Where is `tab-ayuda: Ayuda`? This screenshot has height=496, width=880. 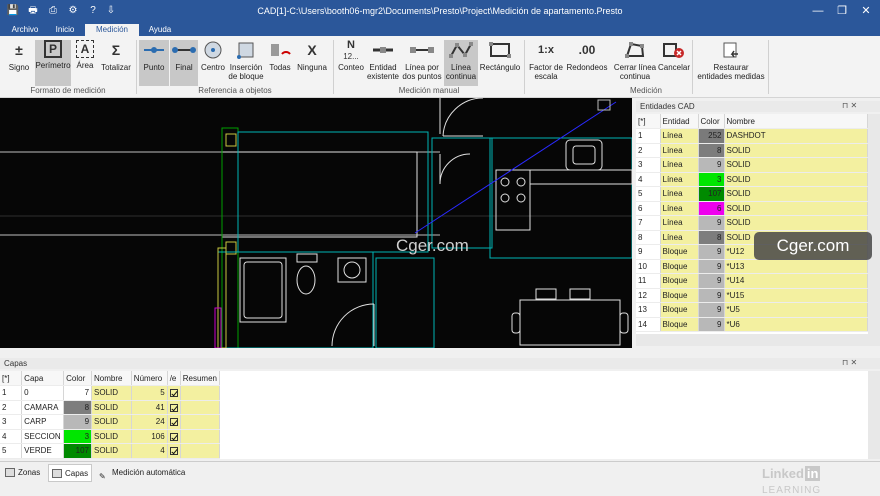 tab-ayuda: Ayuda is located at coordinates (160, 30).